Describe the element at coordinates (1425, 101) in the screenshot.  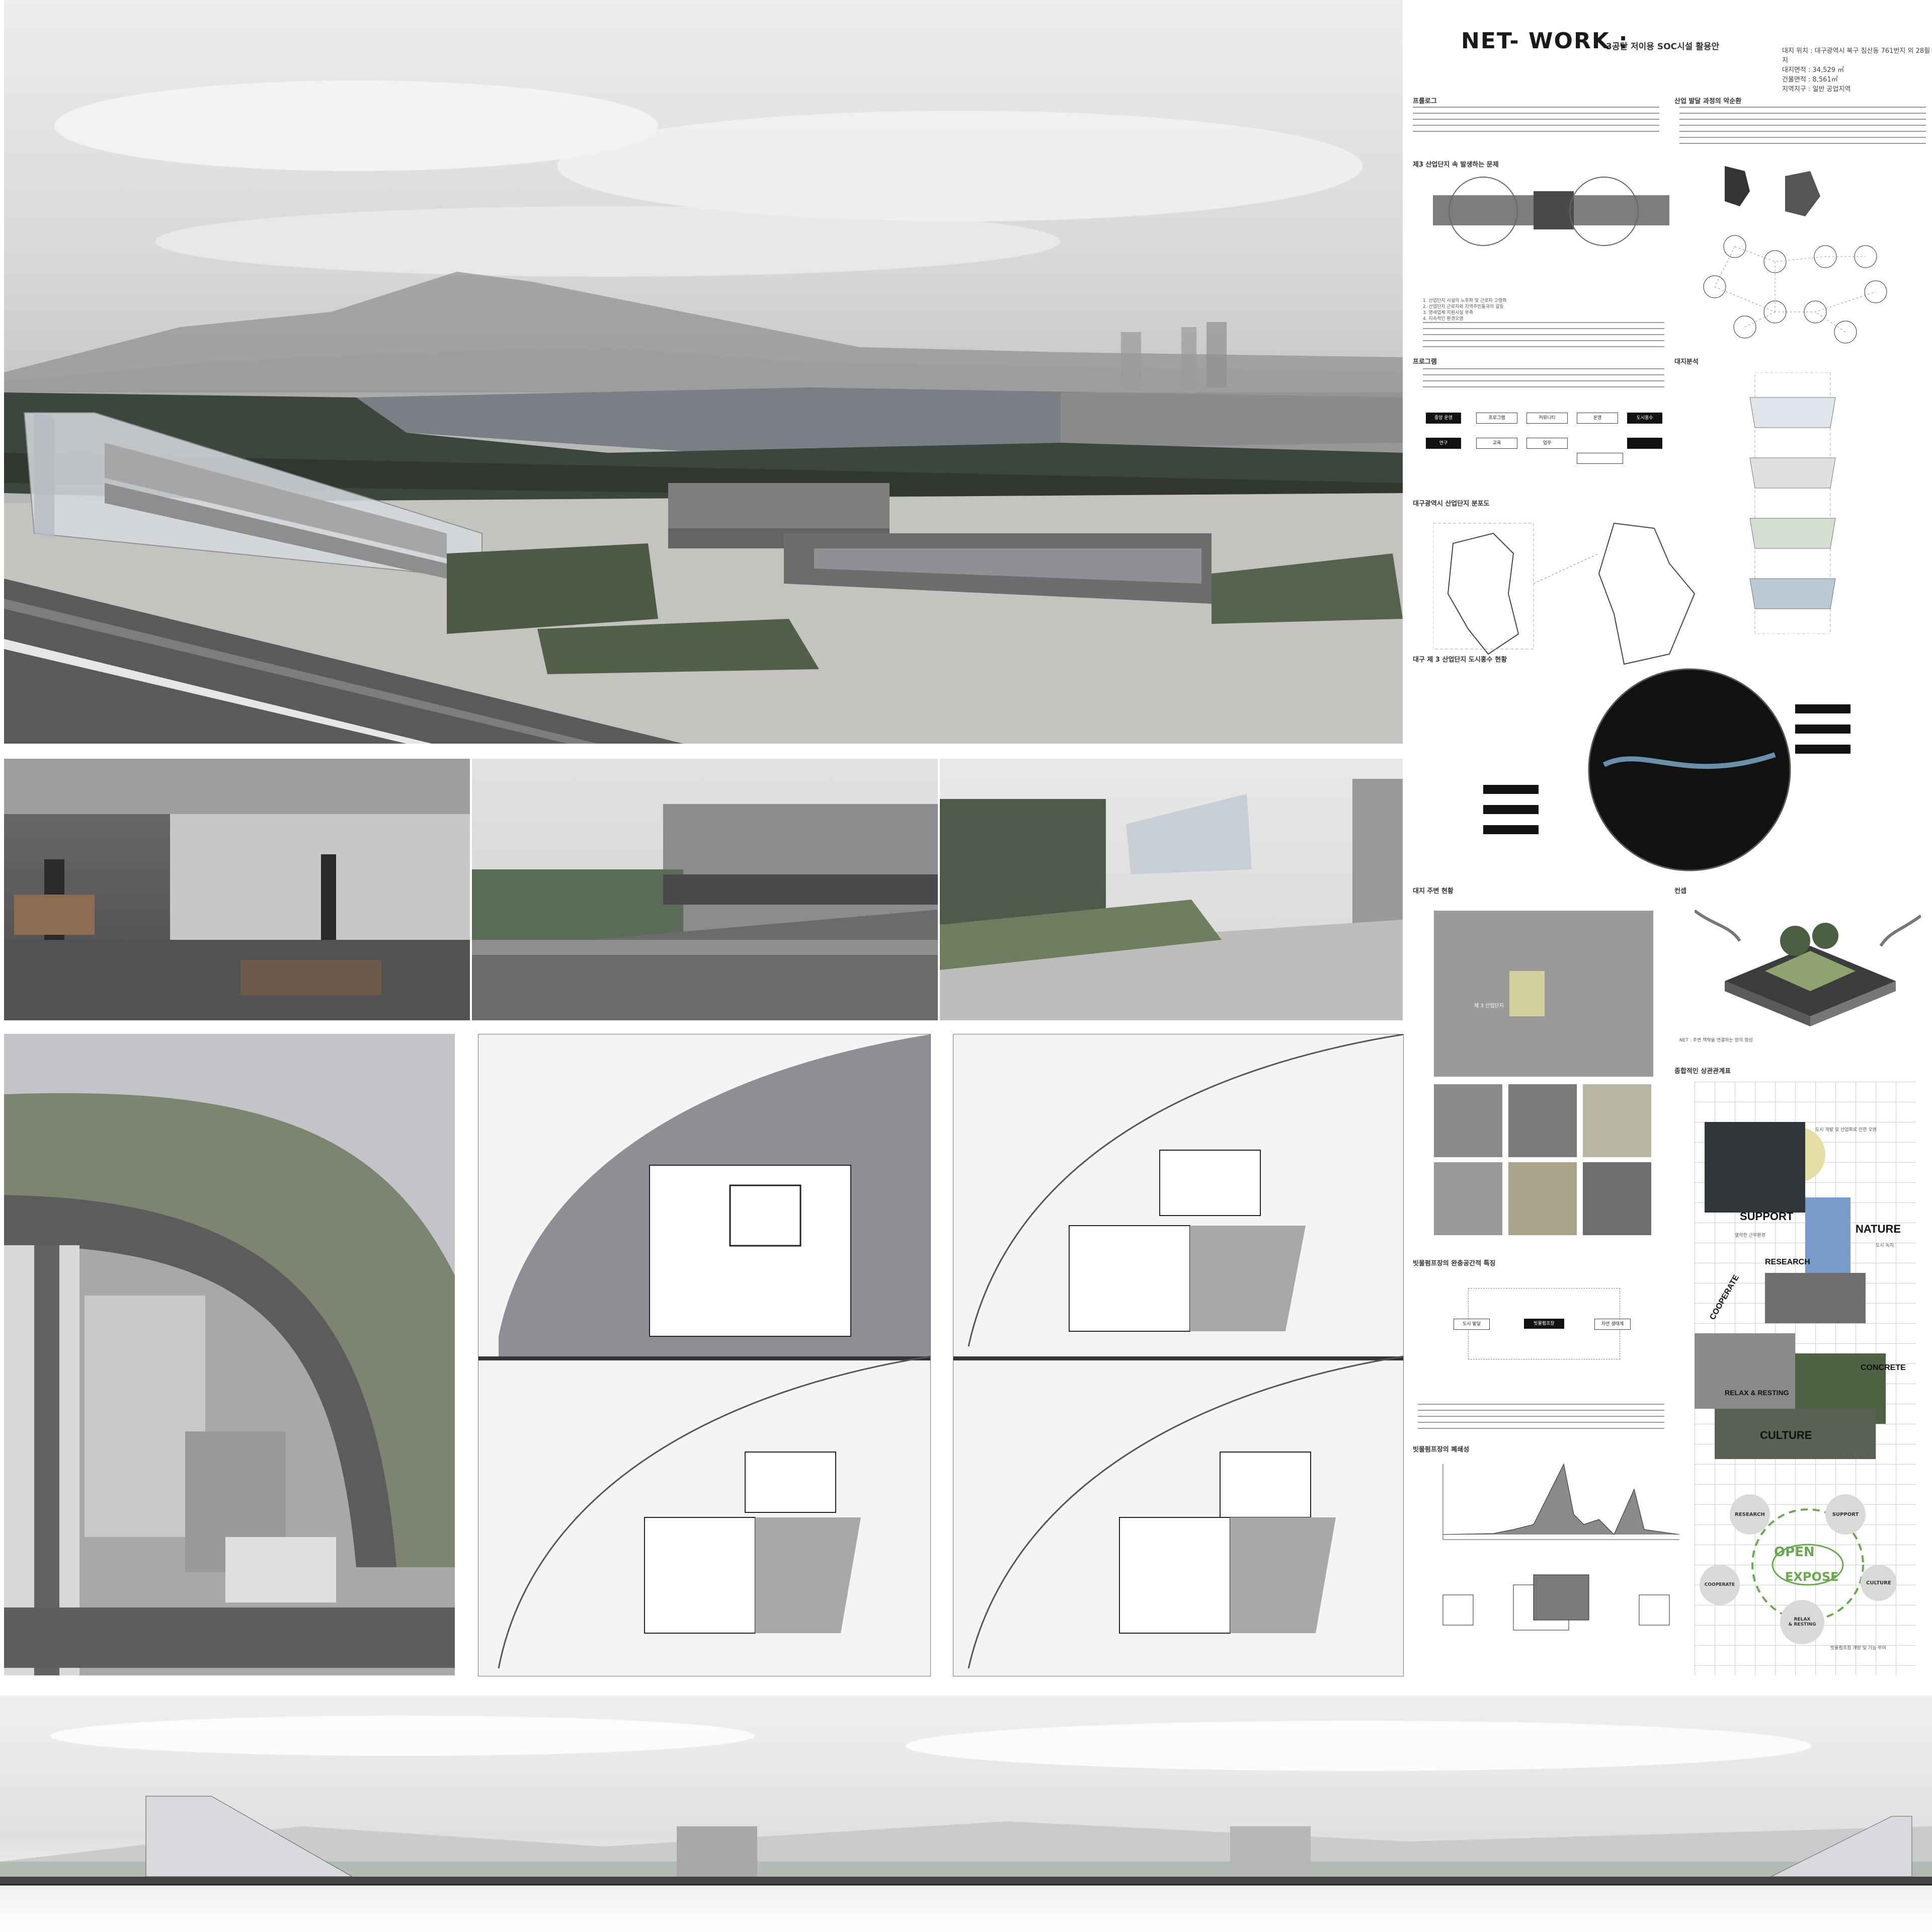
I see `prologue-heading: 프롤로그` at that location.